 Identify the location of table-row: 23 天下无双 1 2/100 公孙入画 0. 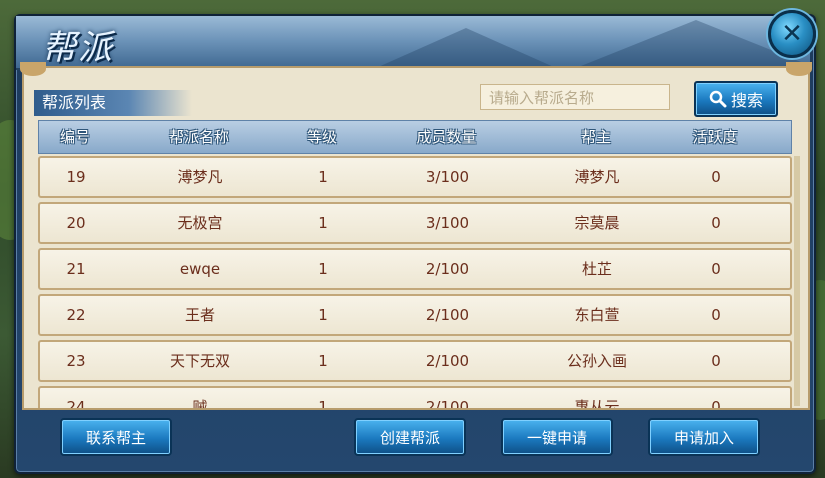
(415, 361).